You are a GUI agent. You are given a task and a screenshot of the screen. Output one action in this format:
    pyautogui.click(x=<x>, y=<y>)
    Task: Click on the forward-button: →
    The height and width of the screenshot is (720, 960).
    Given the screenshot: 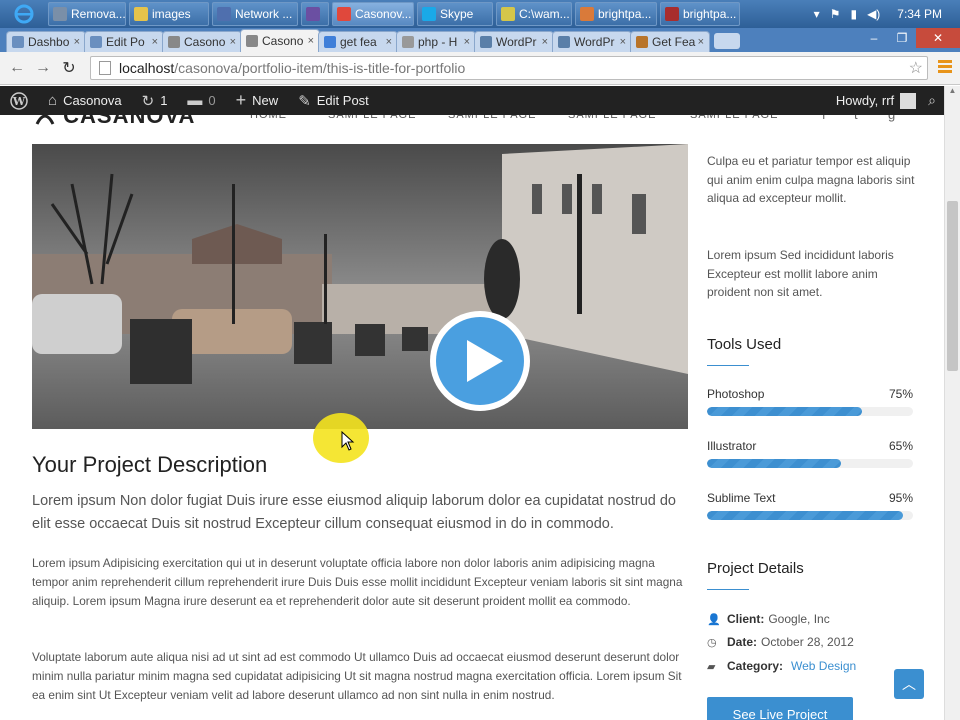 What is the action you would take?
    pyautogui.click(x=43, y=68)
    